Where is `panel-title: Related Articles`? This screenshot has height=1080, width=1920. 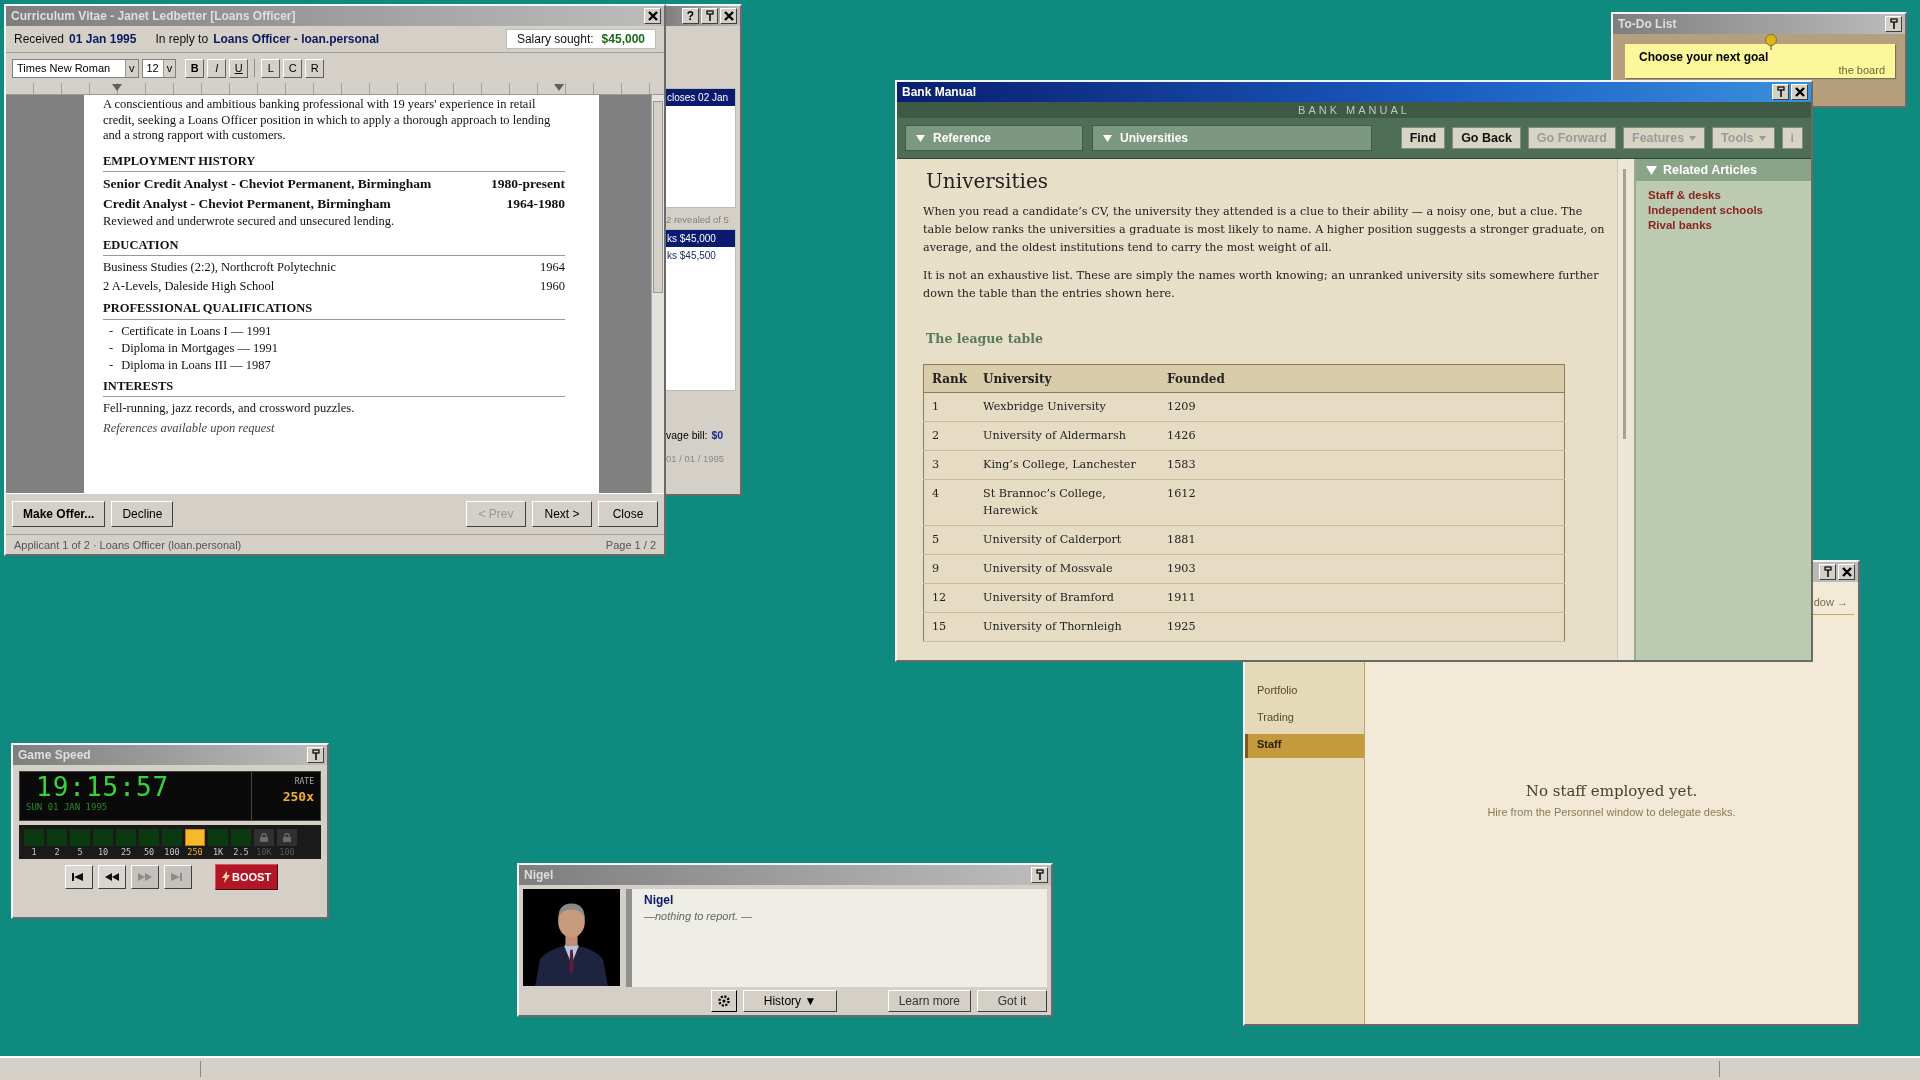
panel-title: Related Articles is located at coordinates (1710, 170).